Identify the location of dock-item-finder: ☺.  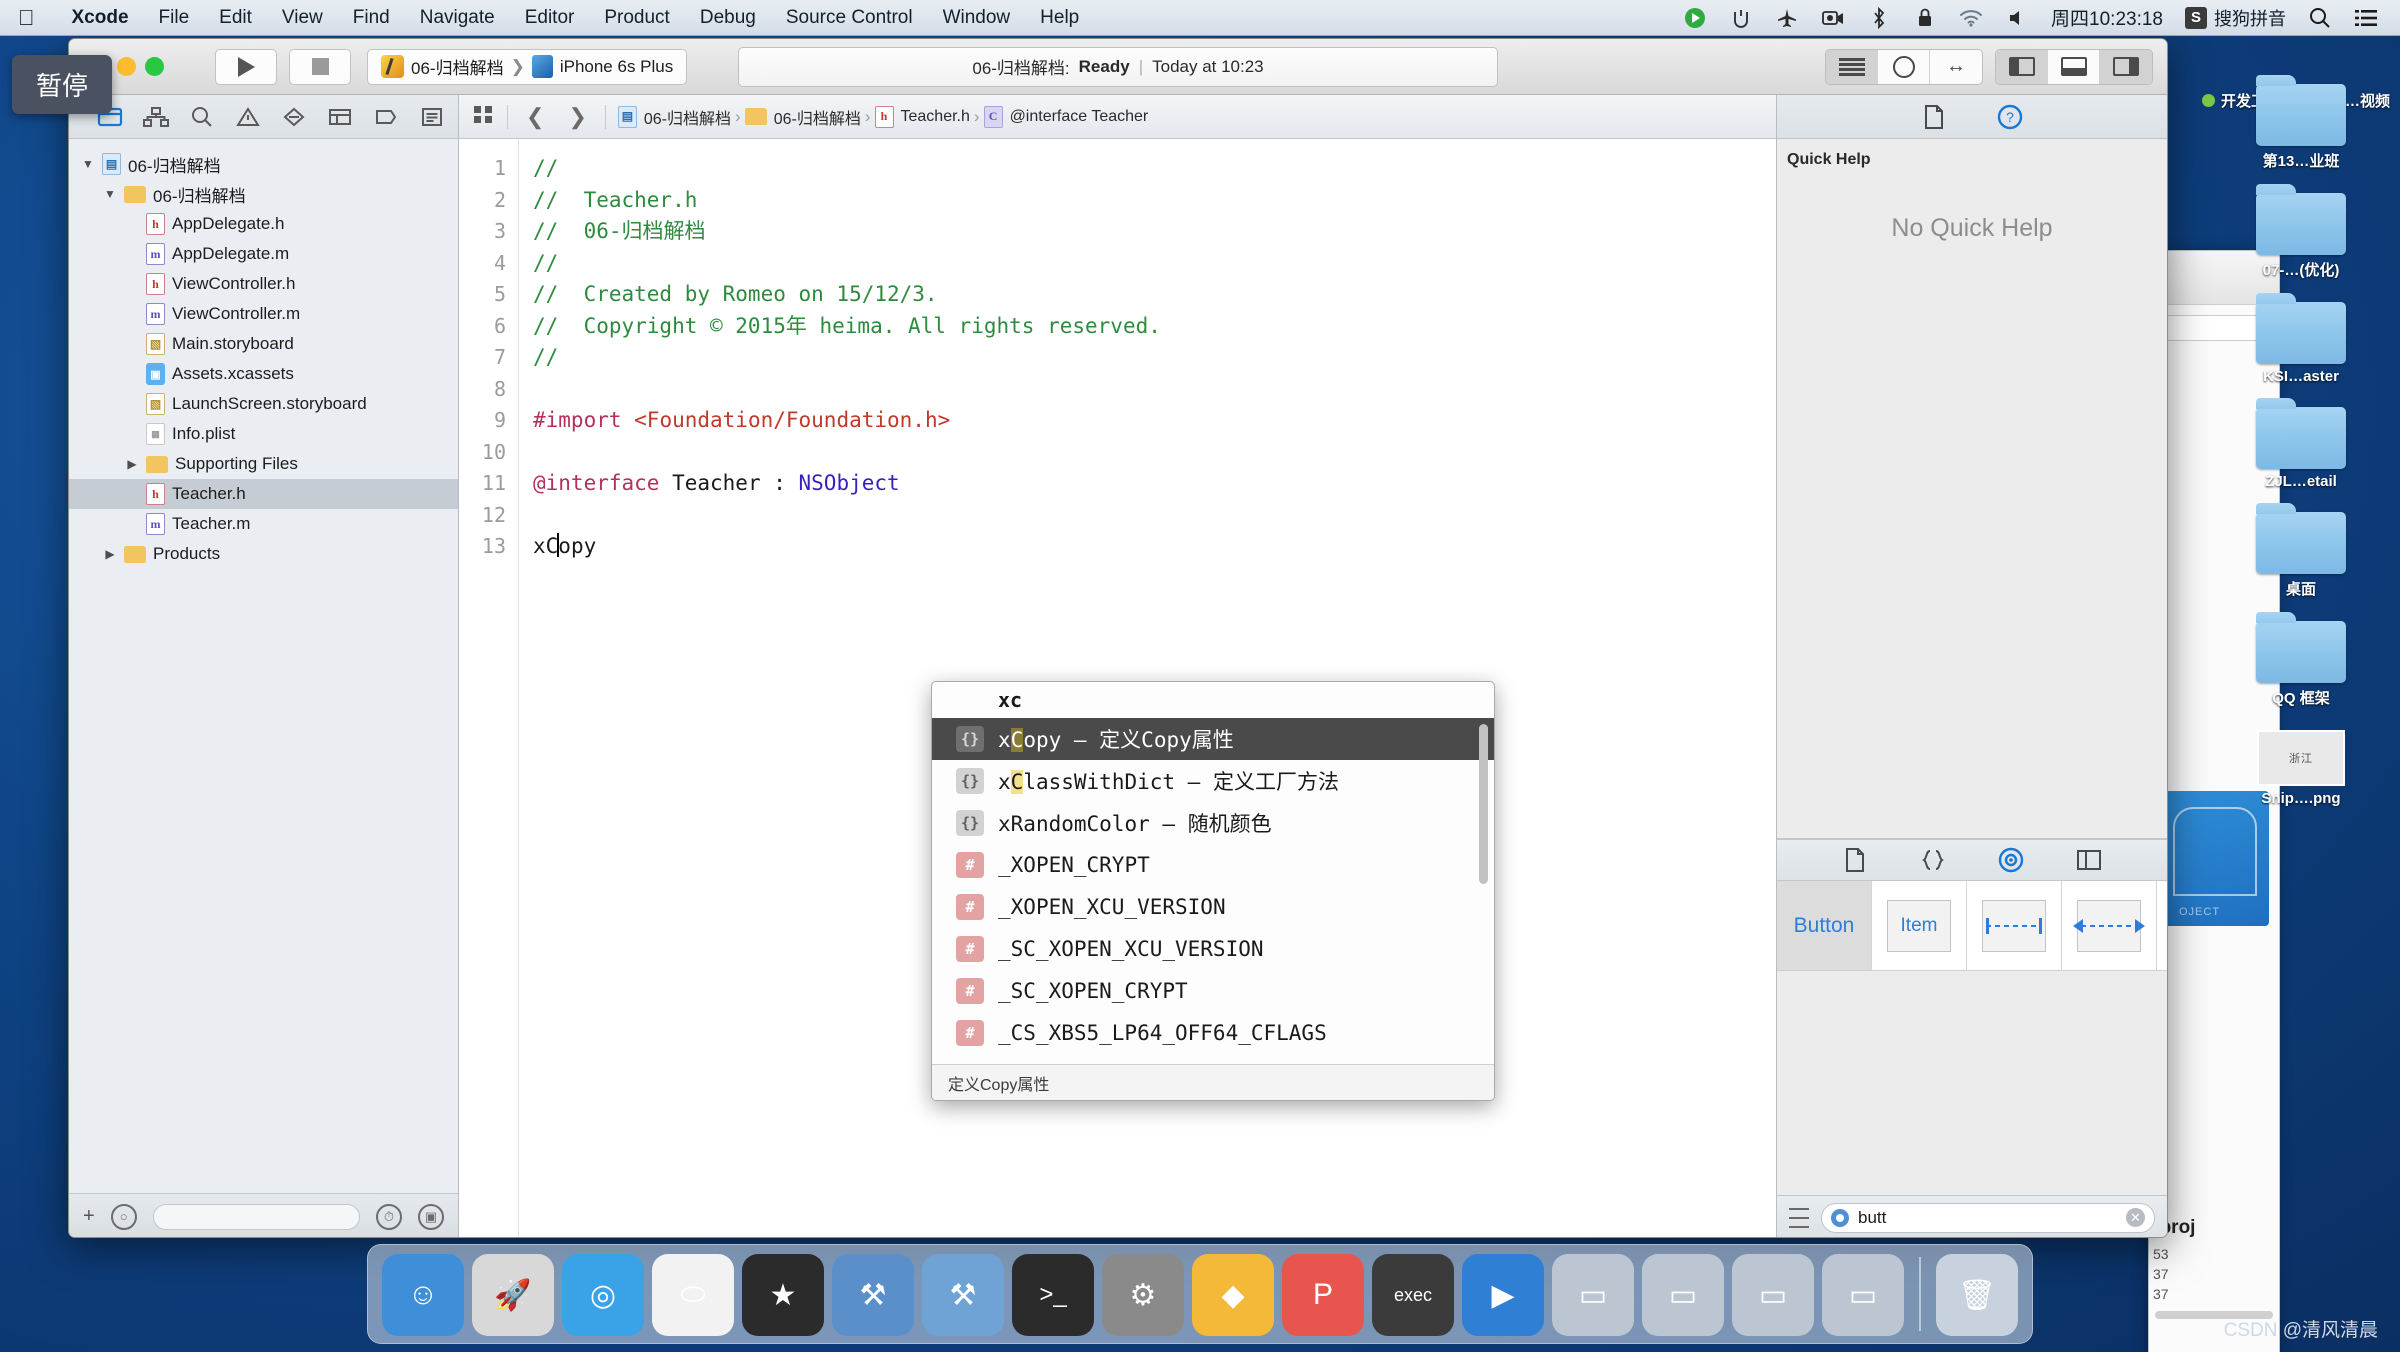
(423, 1295).